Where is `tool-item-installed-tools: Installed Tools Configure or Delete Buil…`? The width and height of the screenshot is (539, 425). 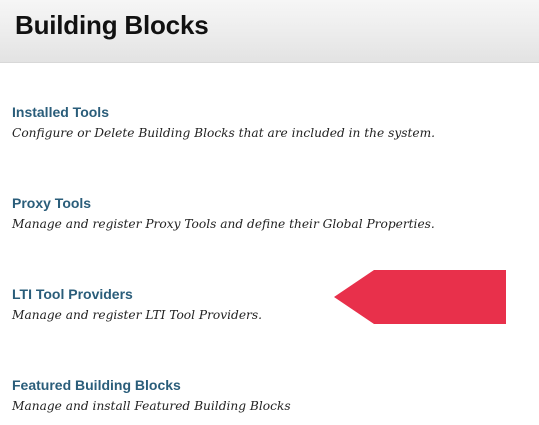 tool-item-installed-tools: Installed Tools Configure or Delete Buil… is located at coordinates (272, 122).